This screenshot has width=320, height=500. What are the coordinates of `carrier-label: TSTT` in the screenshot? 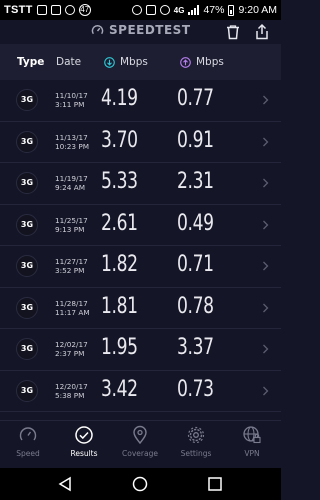 It's located at (18, 10).